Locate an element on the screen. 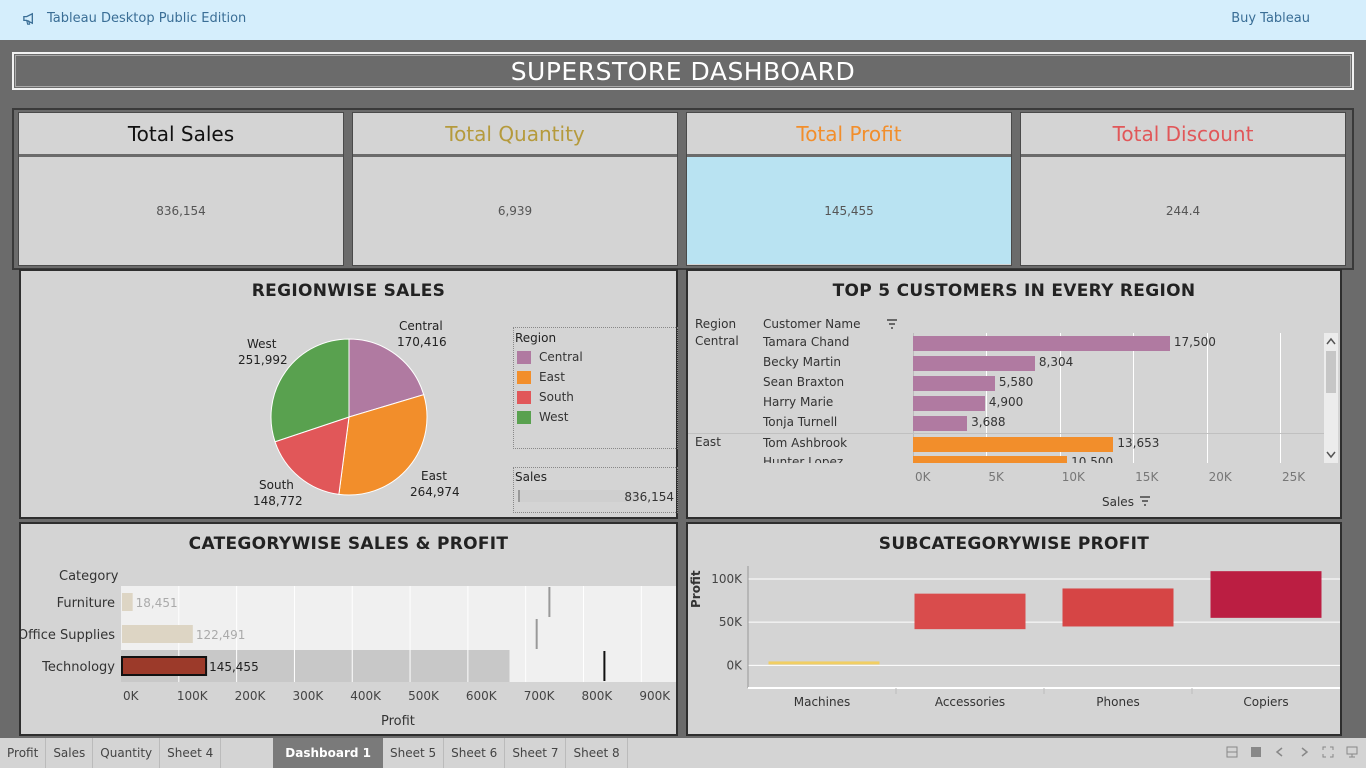  legend-item-east: East is located at coordinates (541, 377).